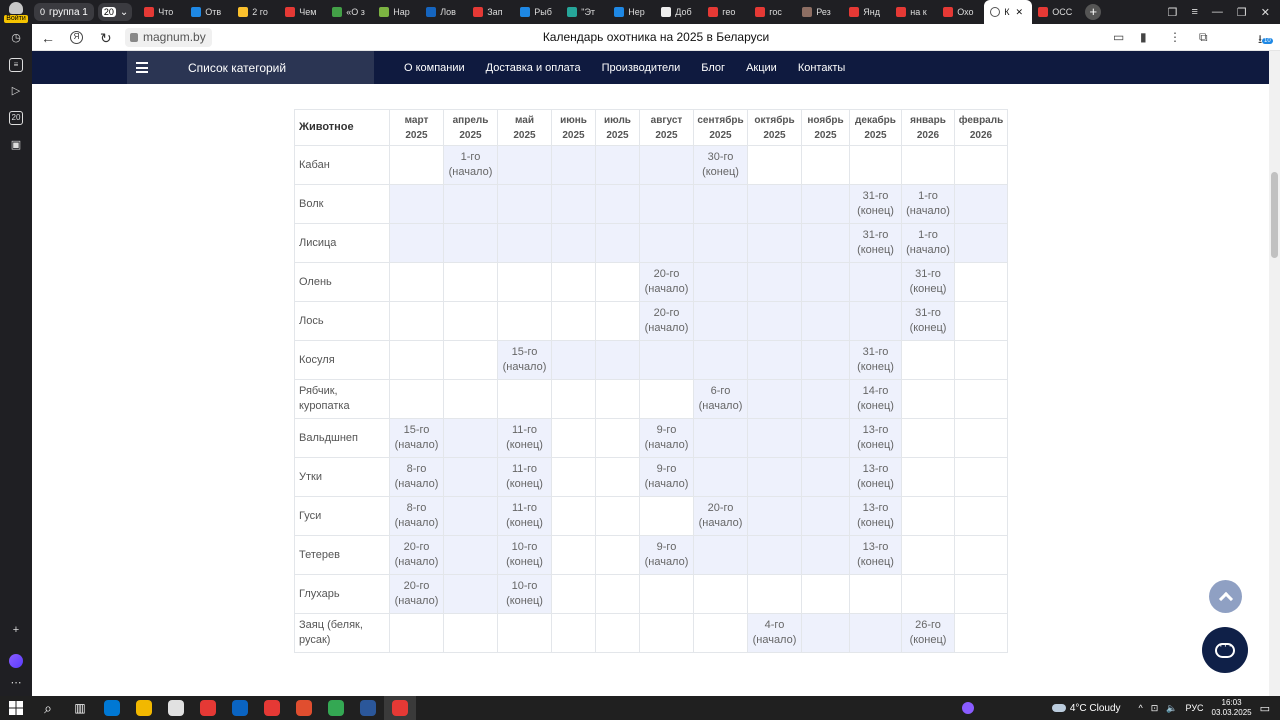 The width and height of the screenshot is (1280, 720). What do you see at coordinates (967, 708) in the screenshot?
I see `alice-tray-icon` at bounding box center [967, 708].